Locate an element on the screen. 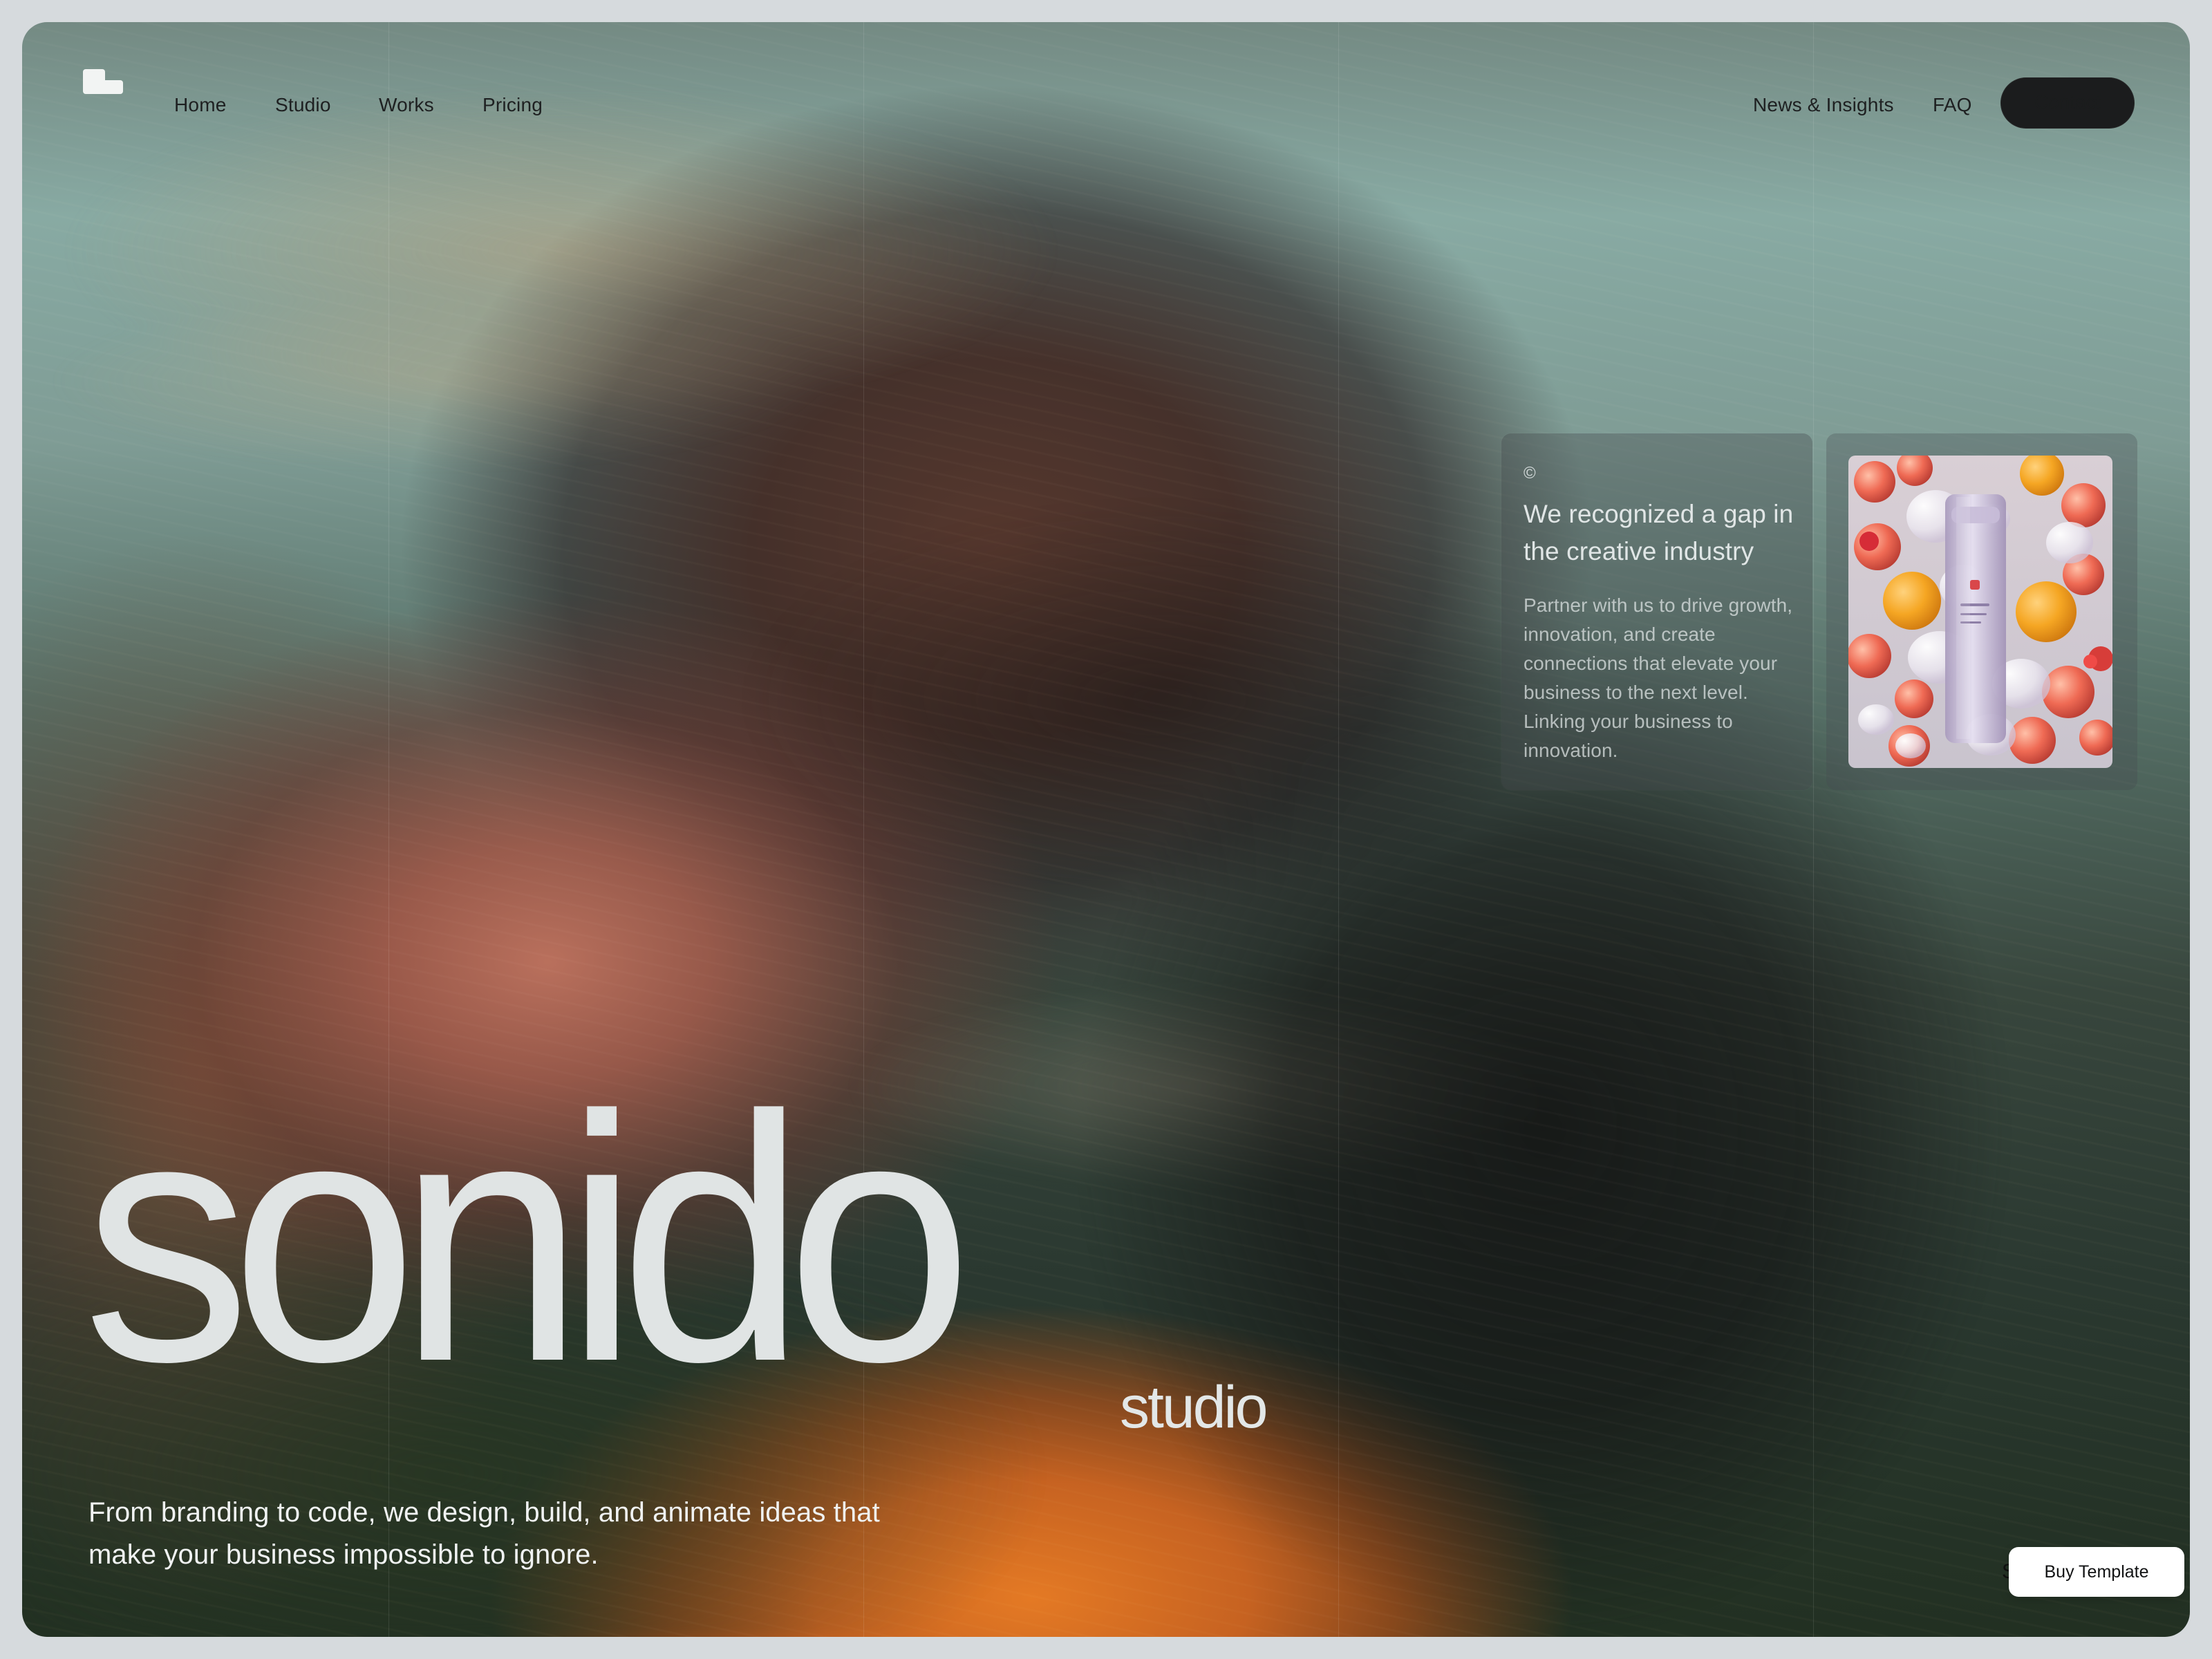 This screenshot has height=1659, width=2212. hero-brand-title: sonido is located at coordinates (528, 1239).